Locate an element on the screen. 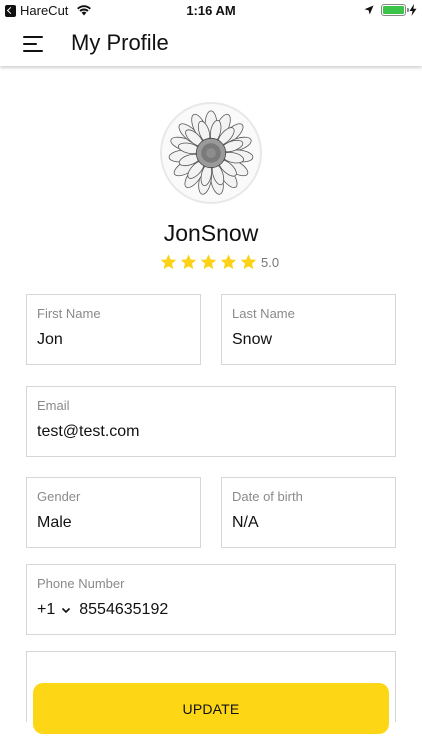 The height and width of the screenshot is (750, 422). update-button: UPDATE is located at coordinates (211, 708).